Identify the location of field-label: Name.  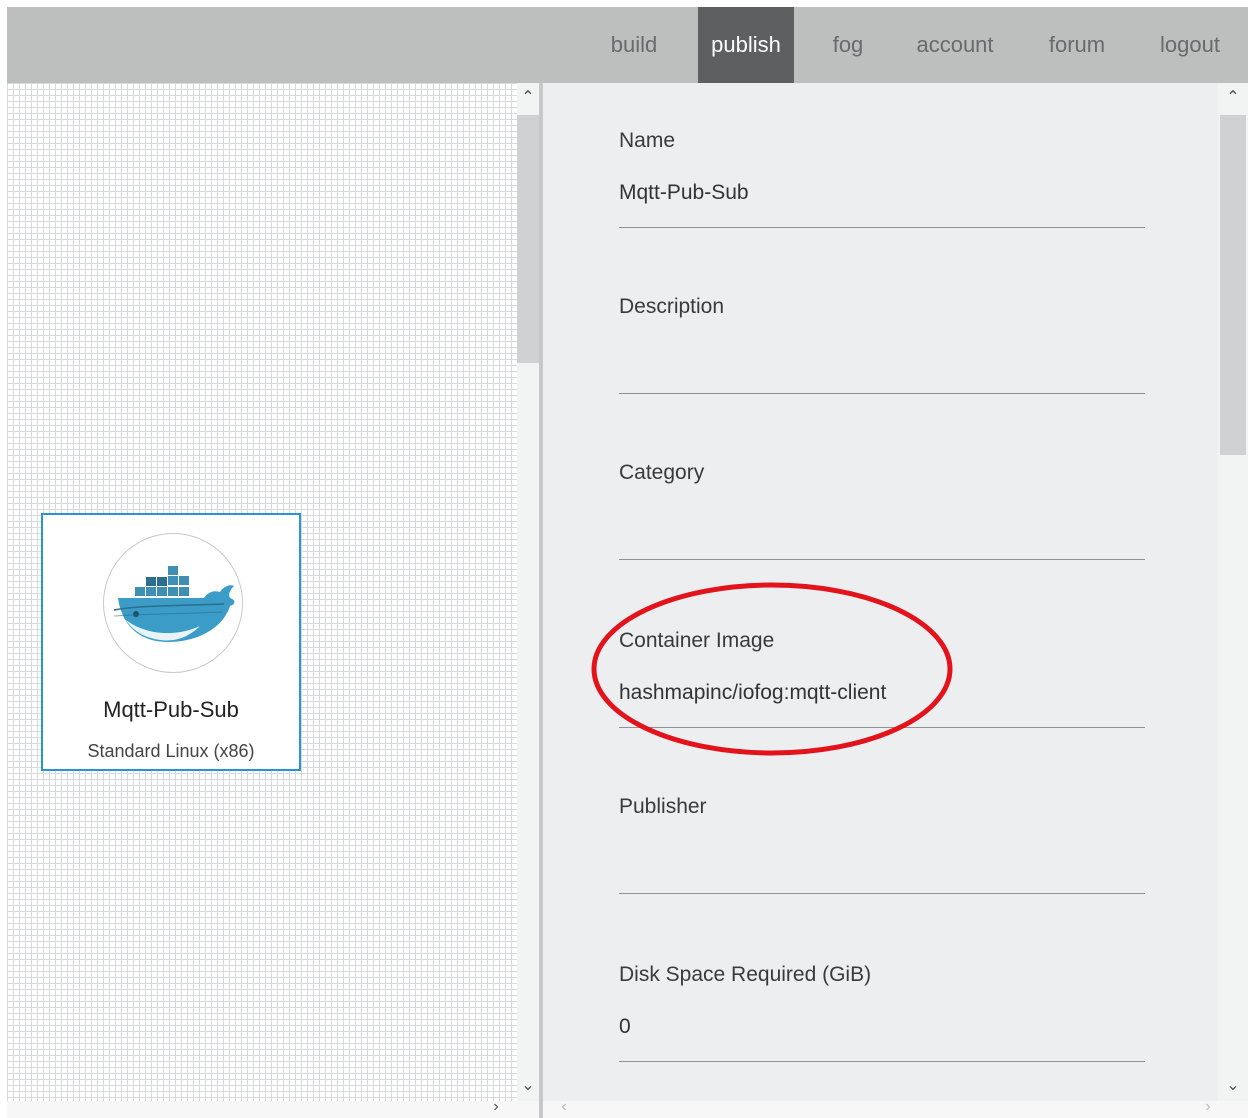
(647, 140).